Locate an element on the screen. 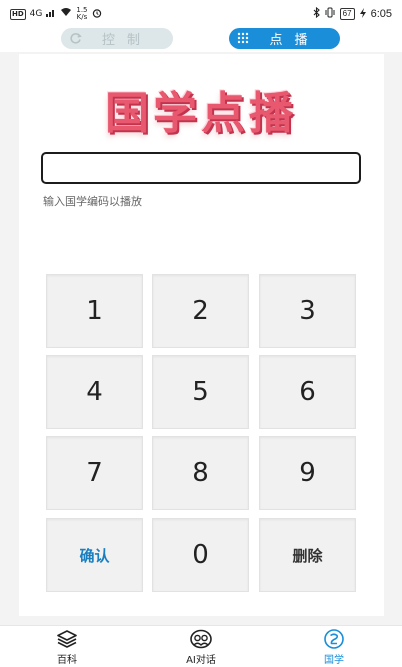 This screenshot has height=667, width=402. nav-label-baike: 百科 is located at coordinates (67, 660).